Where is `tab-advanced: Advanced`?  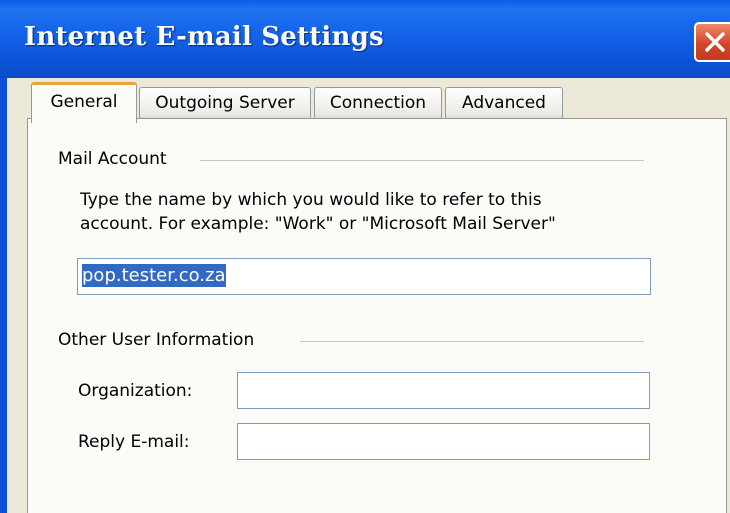 tab-advanced: Advanced is located at coordinates (504, 103).